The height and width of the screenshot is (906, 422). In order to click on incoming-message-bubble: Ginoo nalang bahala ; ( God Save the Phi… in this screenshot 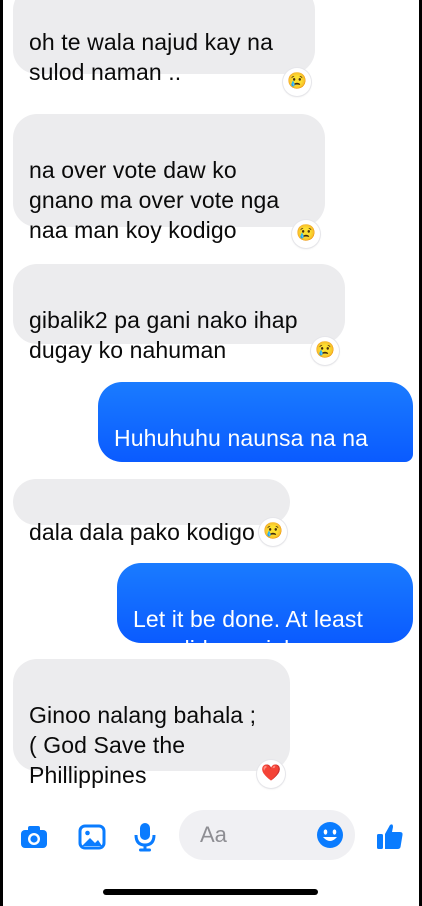, I will do `click(151, 723)`.